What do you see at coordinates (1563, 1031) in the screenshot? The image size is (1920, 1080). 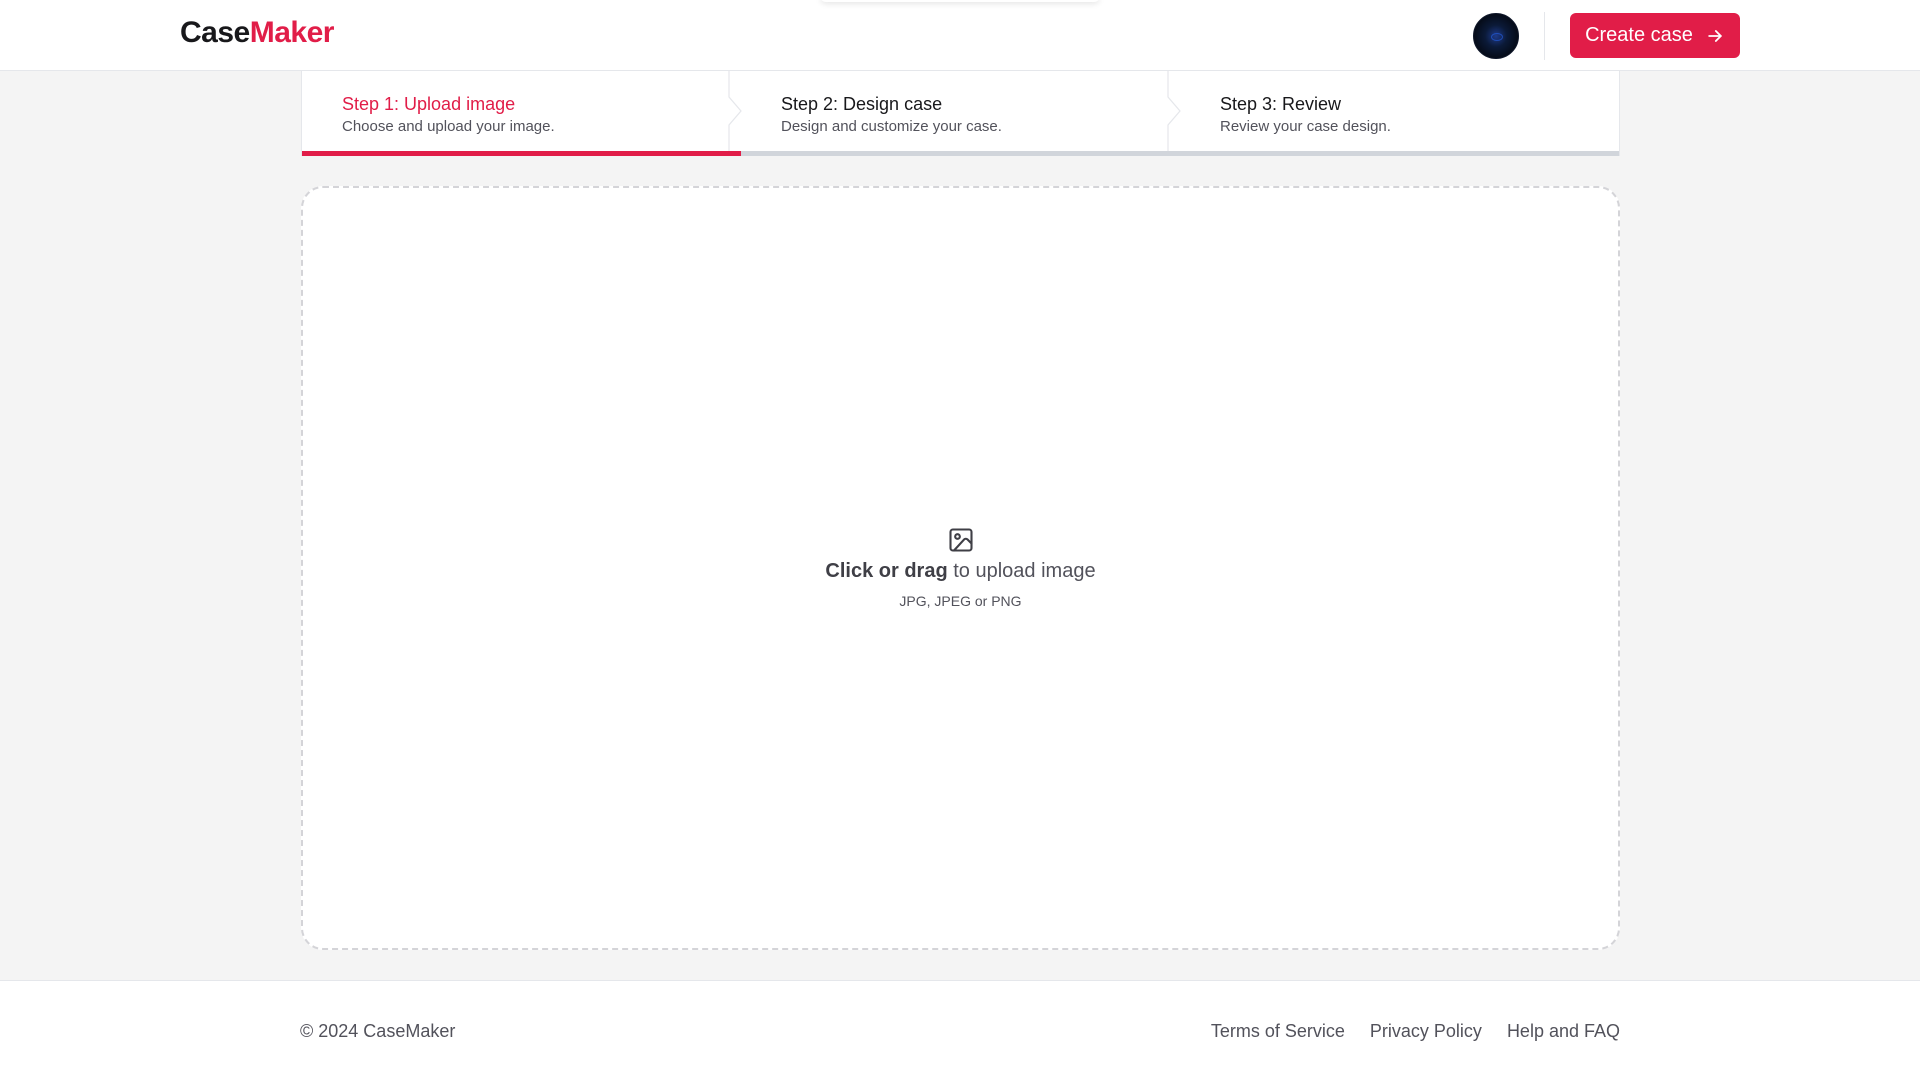 I see `help-faq-link: Help and FAQ` at bounding box center [1563, 1031].